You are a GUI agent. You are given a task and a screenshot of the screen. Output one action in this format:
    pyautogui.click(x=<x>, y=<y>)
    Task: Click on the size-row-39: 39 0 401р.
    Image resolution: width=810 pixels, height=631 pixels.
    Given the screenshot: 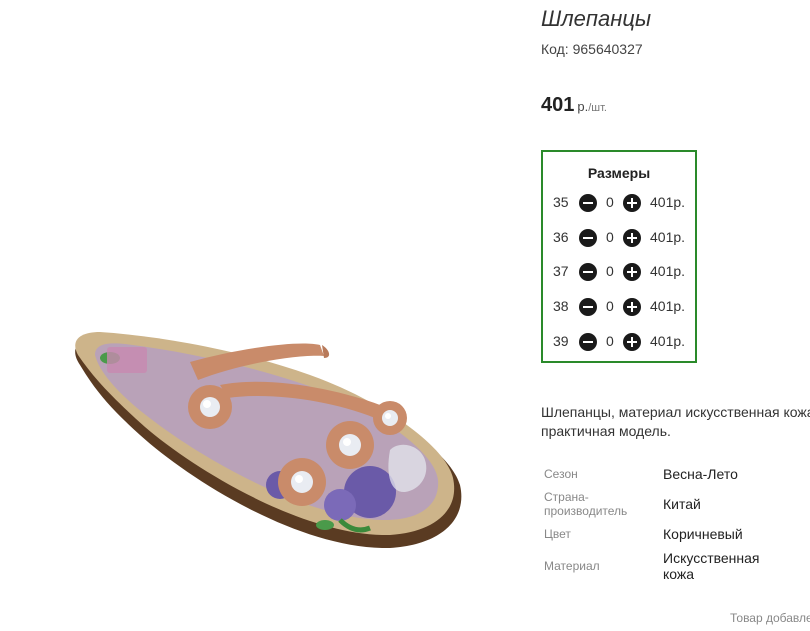 What is the action you would take?
    pyautogui.click(x=623, y=342)
    